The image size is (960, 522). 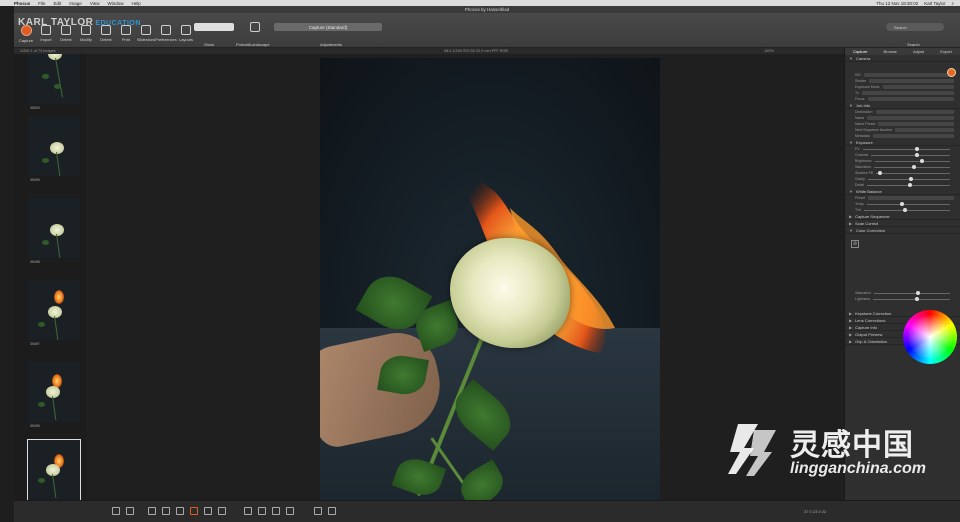 I want to click on tab-browse: Browse, so click(x=889, y=51).